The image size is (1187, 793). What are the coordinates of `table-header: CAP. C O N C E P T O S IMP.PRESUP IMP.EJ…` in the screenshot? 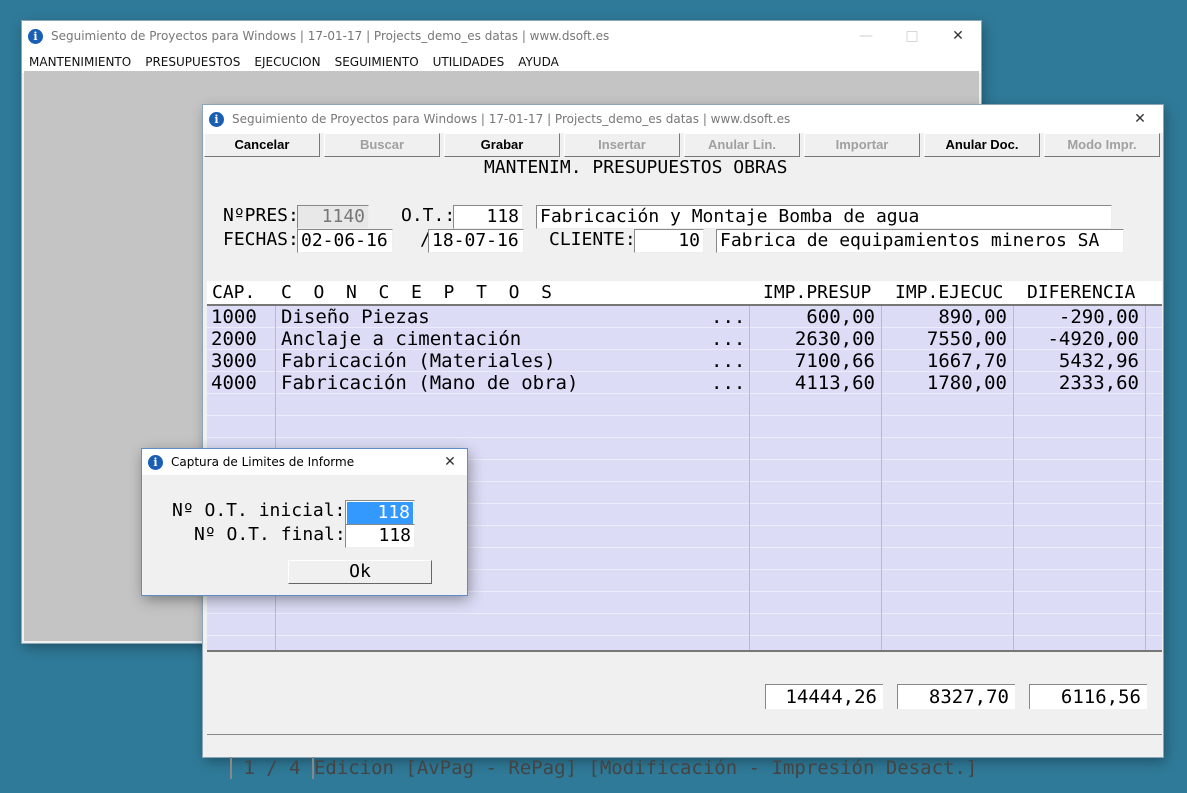 It's located at (684, 293).